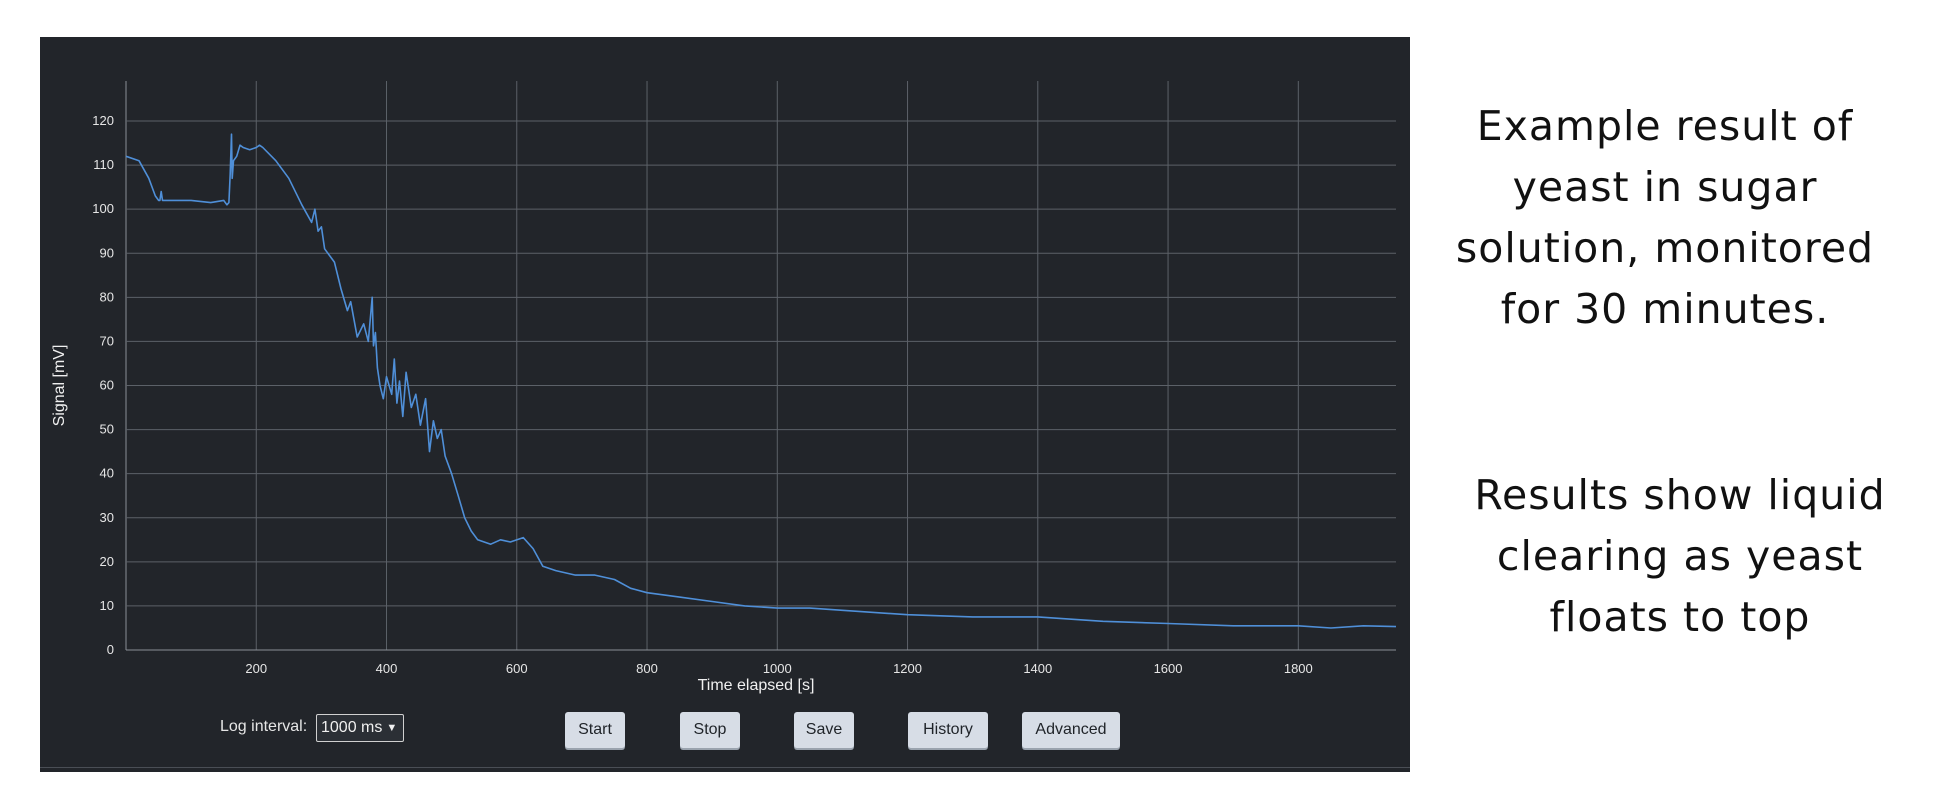  Describe the element at coordinates (1298, 668) in the screenshot. I see `x-tick-label: 1800` at that location.